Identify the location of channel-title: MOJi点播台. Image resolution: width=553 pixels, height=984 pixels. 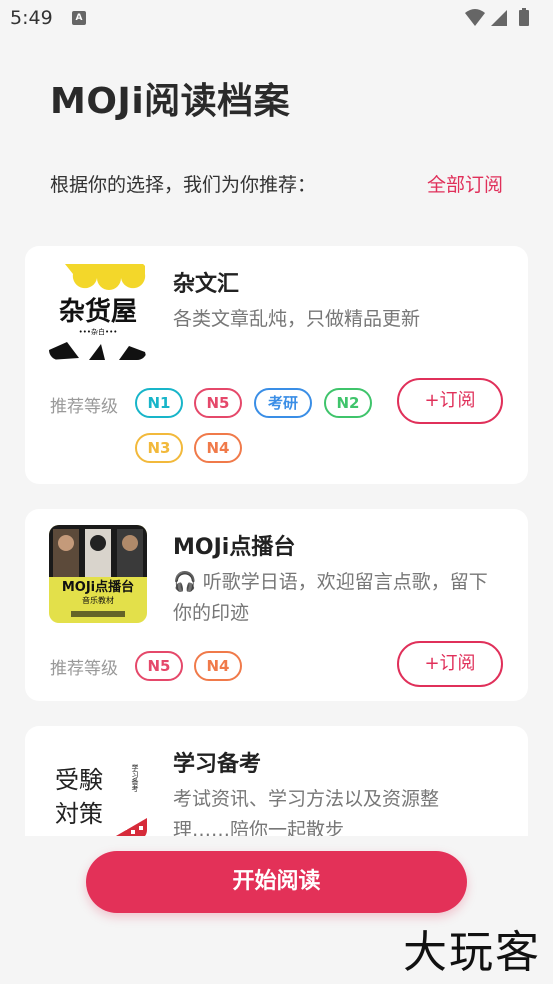
(234, 547).